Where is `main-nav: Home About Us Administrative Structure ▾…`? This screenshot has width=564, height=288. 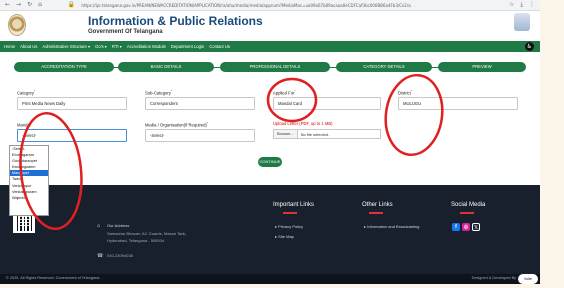
main-nav: Home About Us Administrative Structure ▾… is located at coordinates (270, 46).